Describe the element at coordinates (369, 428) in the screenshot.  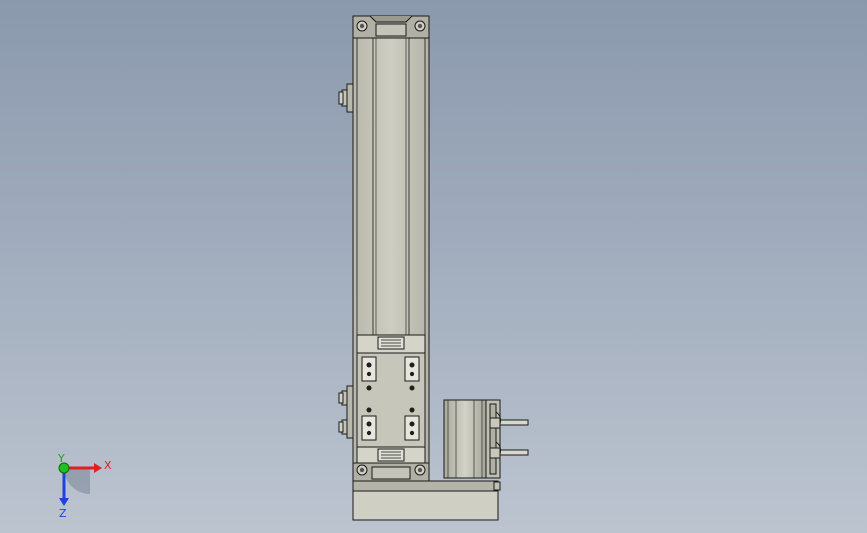
I see `slot-bottom-left` at that location.